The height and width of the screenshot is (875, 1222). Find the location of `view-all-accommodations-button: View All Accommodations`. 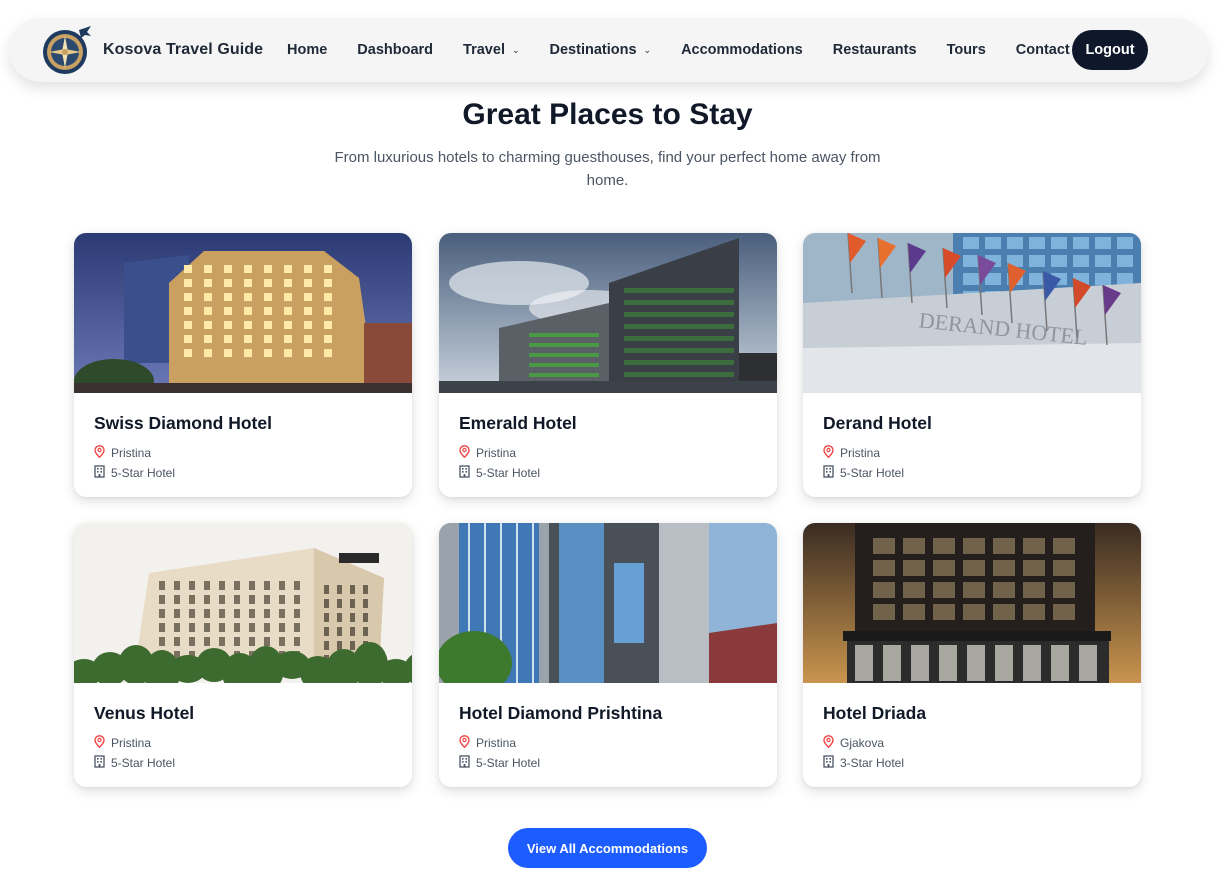

view-all-accommodations-button: View All Accommodations is located at coordinates (607, 848).